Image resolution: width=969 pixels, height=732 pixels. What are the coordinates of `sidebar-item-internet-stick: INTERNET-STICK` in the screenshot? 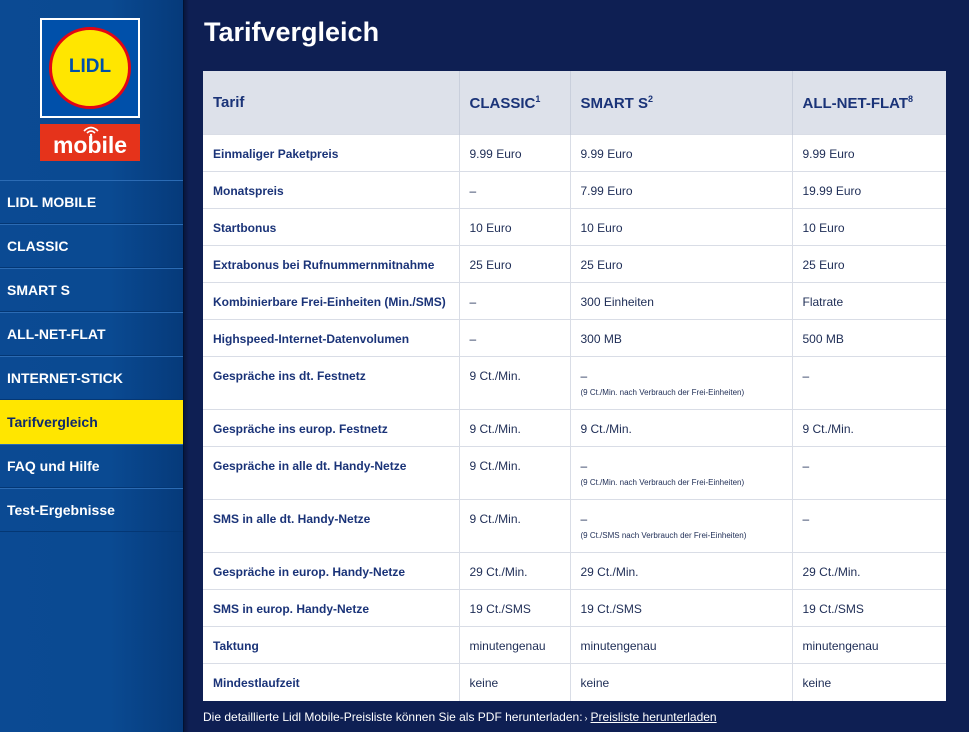 It's located at (91, 378).